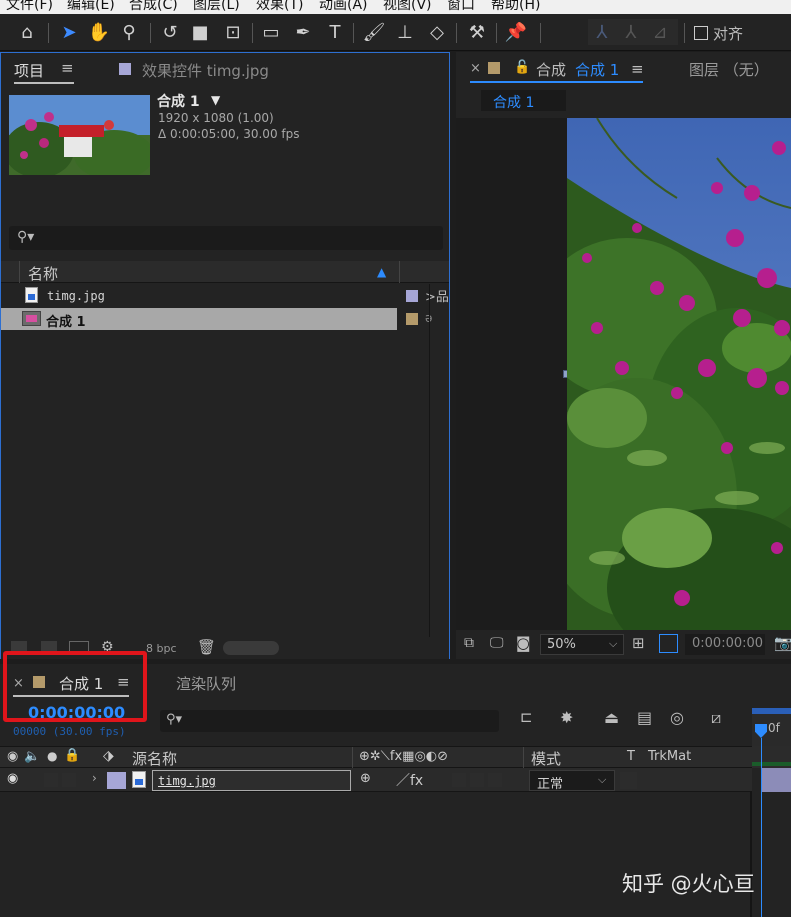 The width and height of the screenshot is (791, 917). I want to click on solo-toggle, so click(51, 780).